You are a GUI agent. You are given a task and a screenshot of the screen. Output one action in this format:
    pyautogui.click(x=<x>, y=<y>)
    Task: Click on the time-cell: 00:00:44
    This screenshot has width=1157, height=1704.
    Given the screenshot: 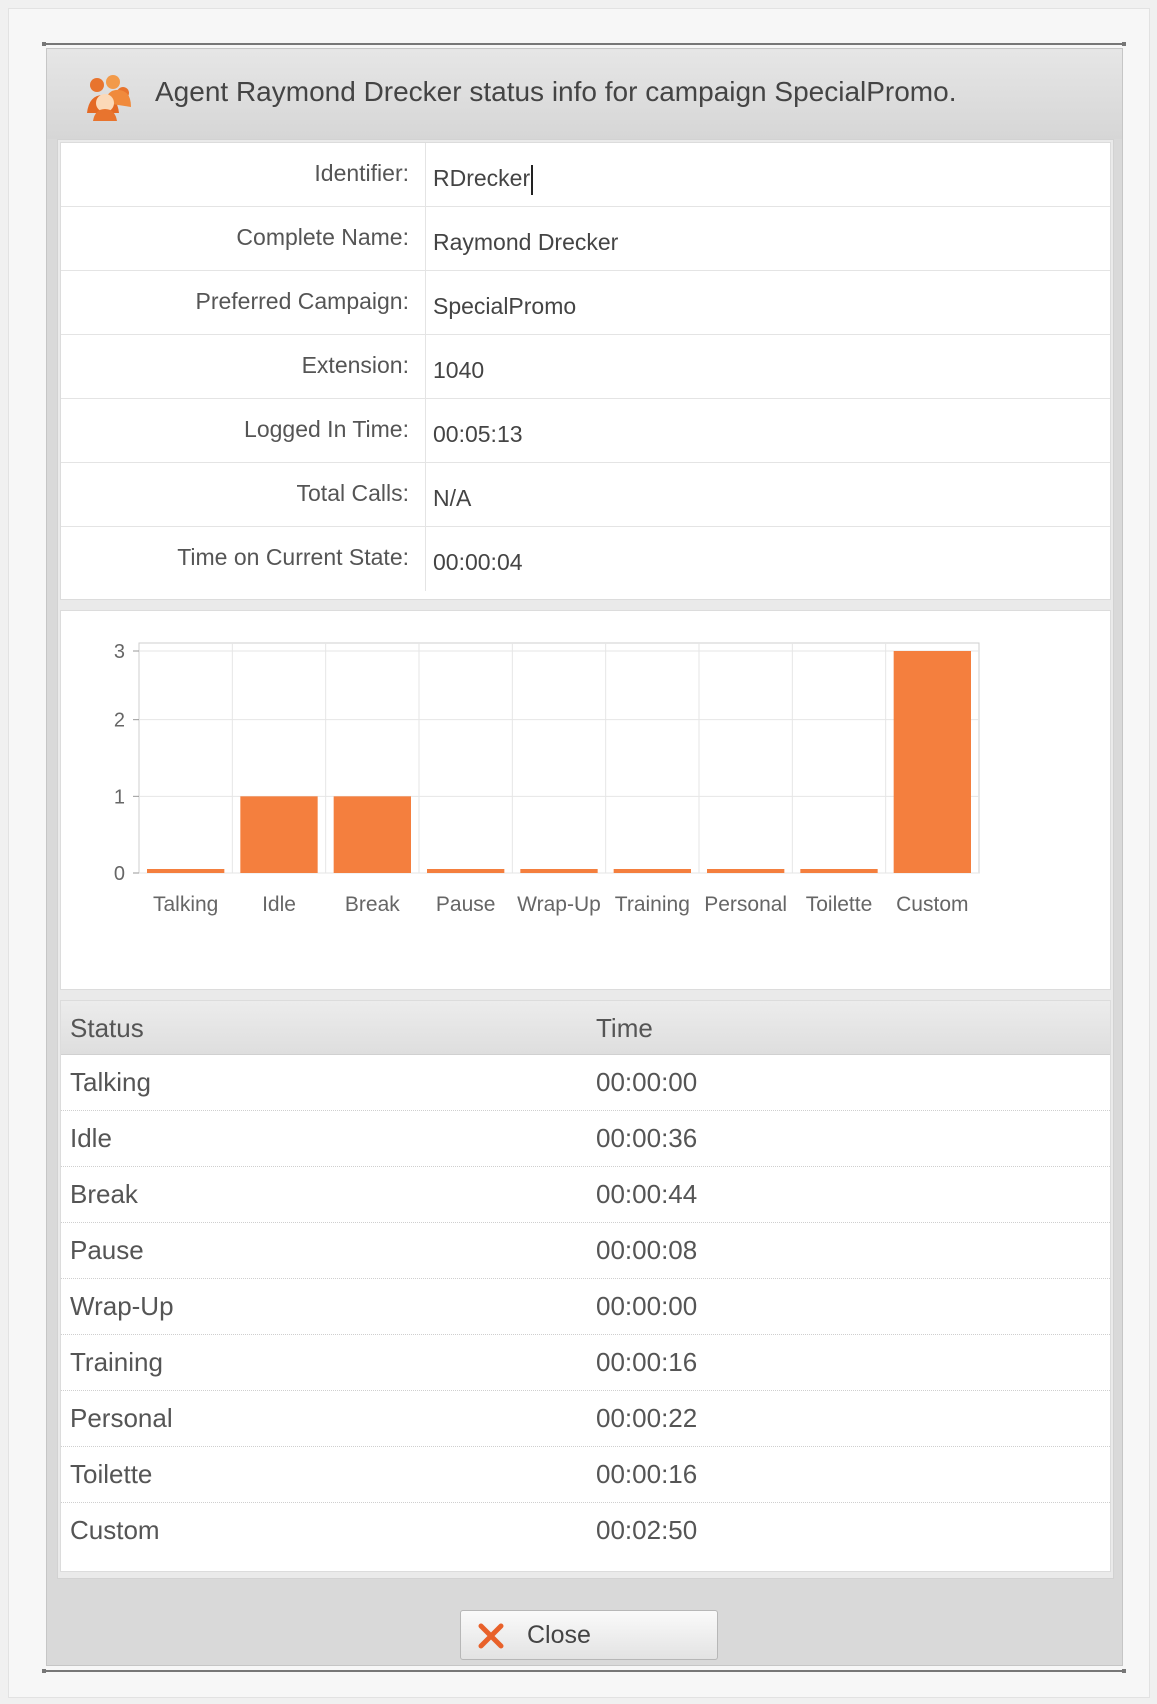 What is the action you would take?
    pyautogui.click(x=647, y=1194)
    